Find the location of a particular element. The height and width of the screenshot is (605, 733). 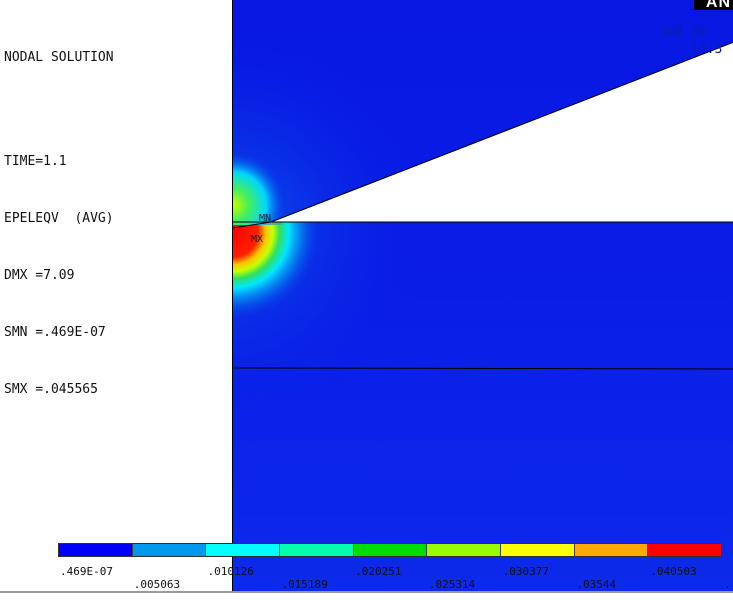

contour-legend-bar is located at coordinates (390, 550).